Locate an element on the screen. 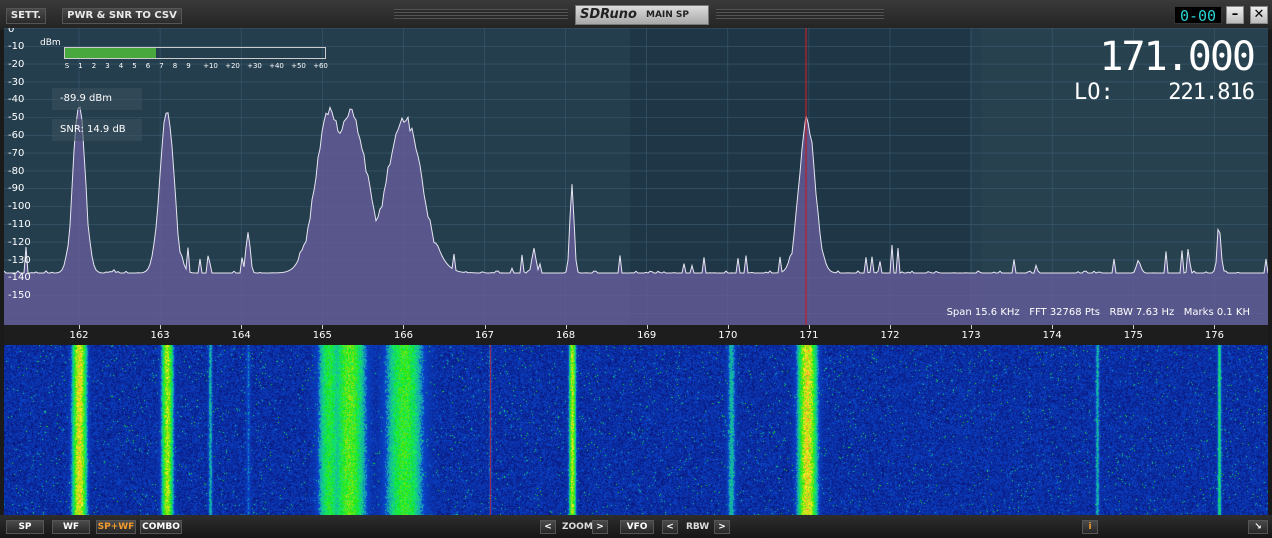  freq-label: 165 is located at coordinates (322, 335).